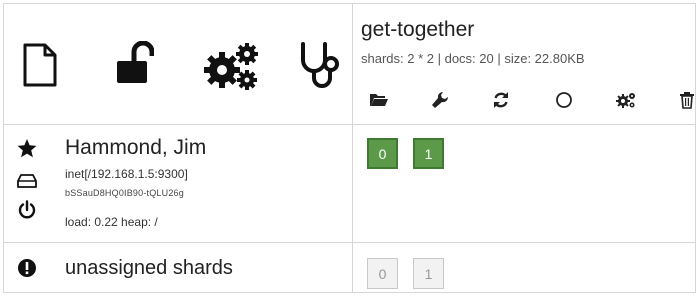 This screenshot has height=297, width=700. Describe the element at coordinates (428, 153) in the screenshot. I see `shard-1: 1` at that location.